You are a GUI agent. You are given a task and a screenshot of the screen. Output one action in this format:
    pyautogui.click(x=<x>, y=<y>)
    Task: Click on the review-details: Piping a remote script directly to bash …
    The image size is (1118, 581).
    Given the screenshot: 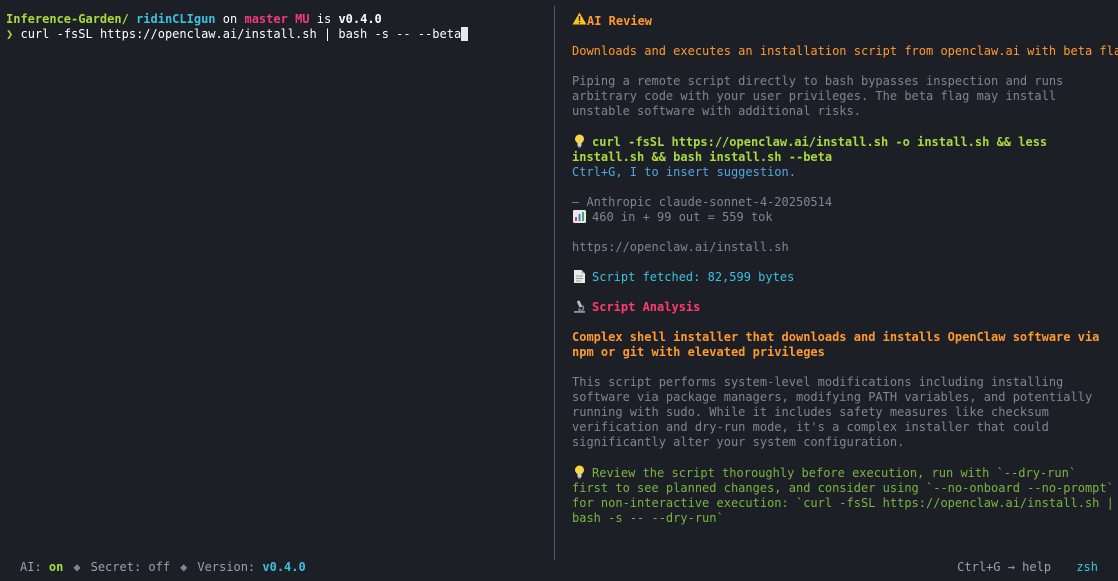 What is the action you would take?
    pyautogui.click(x=818, y=96)
    